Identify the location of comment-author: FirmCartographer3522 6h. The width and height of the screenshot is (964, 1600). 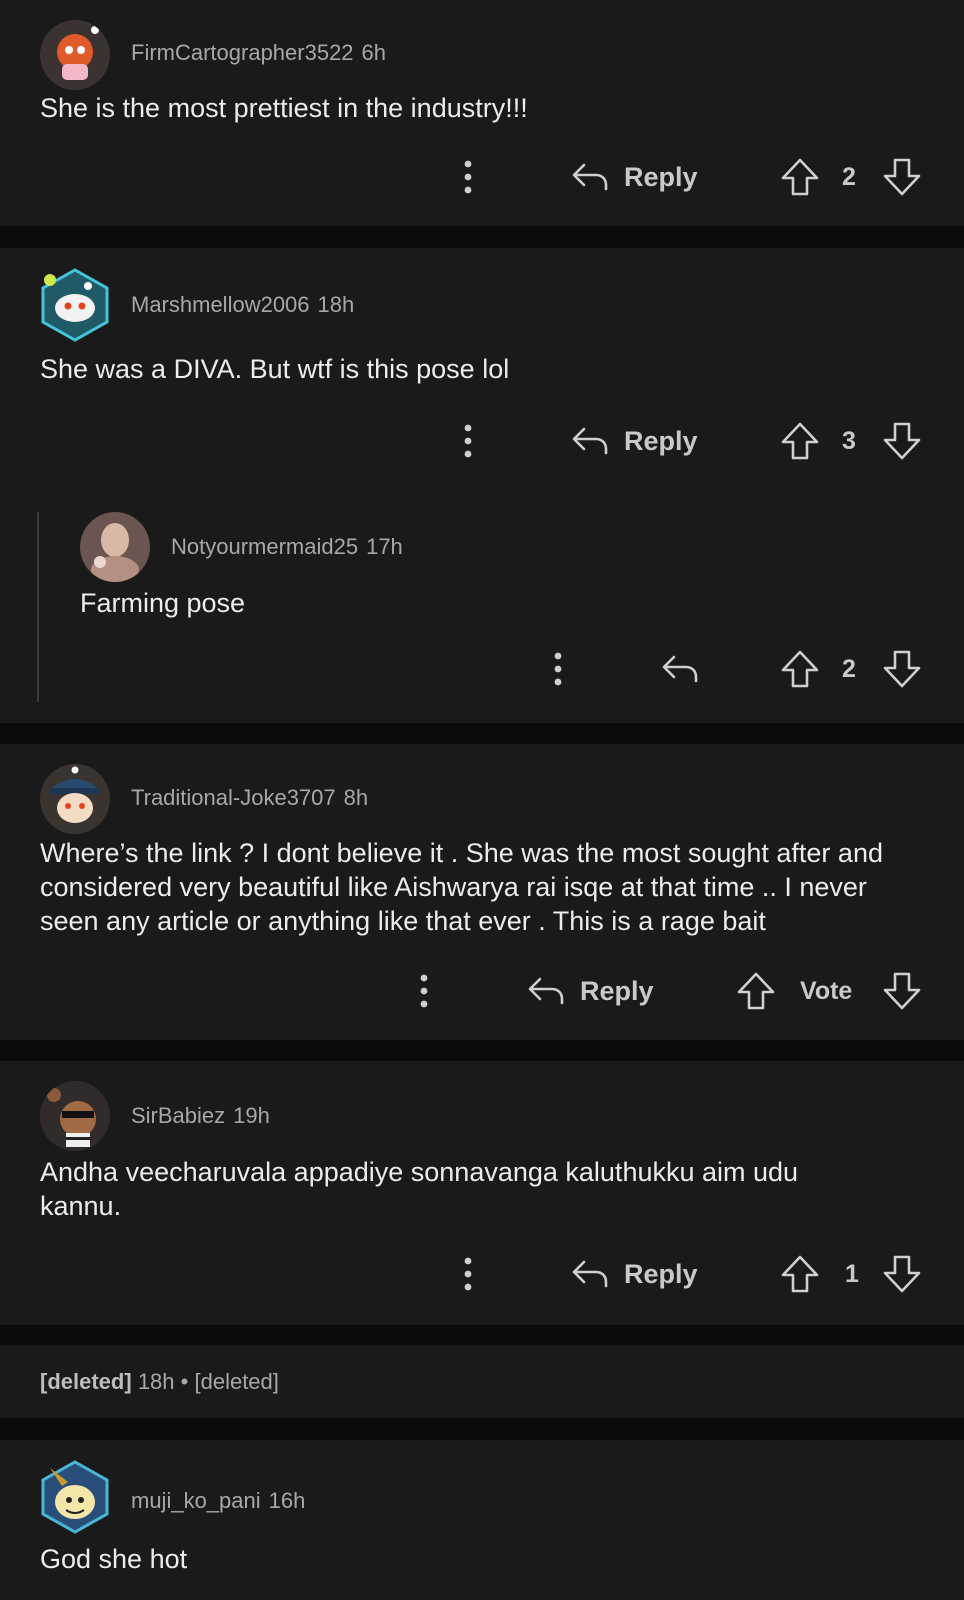
(258, 53).